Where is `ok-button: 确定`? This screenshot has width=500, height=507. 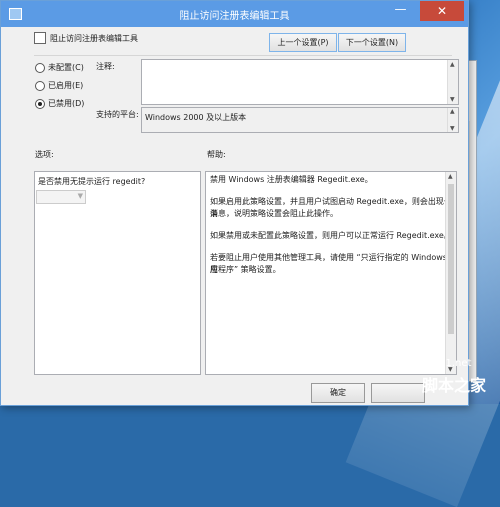
ok-button: 确定 is located at coordinates (338, 393).